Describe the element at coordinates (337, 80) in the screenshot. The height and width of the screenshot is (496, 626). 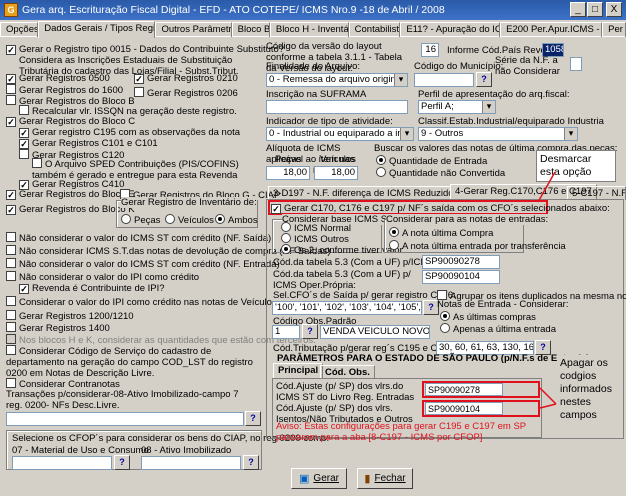
I see `finalidade-select: 0 - Remessa do arquivo original;` at that location.